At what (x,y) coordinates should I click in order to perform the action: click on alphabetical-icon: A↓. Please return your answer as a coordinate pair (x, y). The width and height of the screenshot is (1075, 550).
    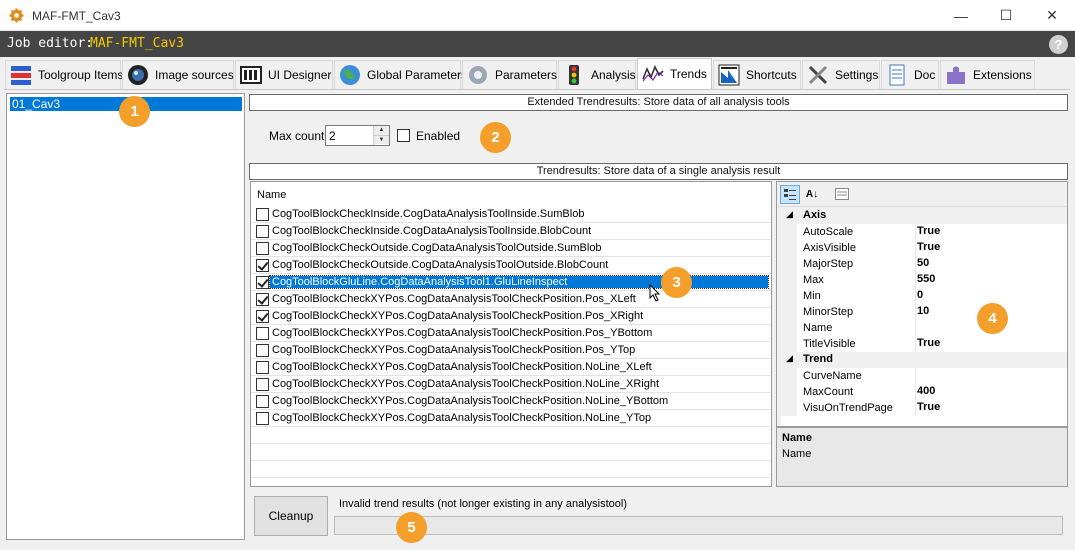
    Looking at the image, I should click on (812, 194).